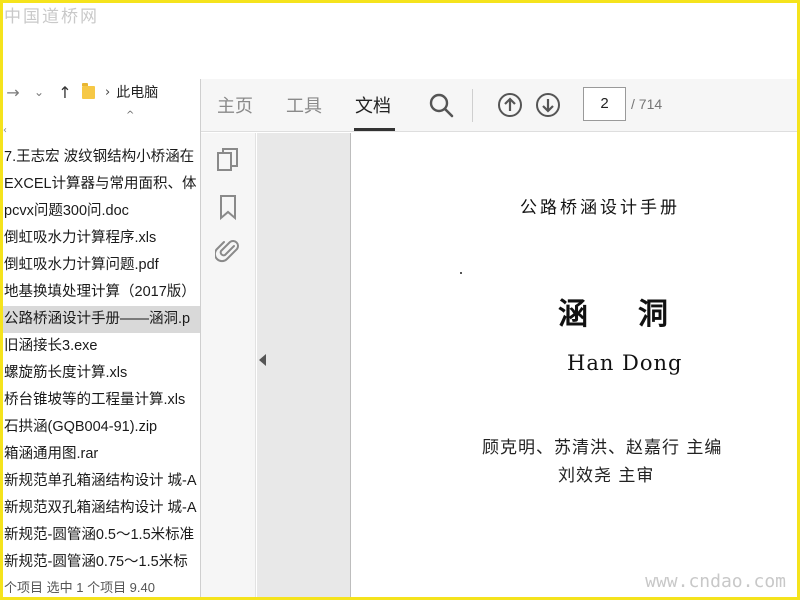  What do you see at coordinates (51, 17) in the screenshot?
I see `watermark-top: 中国道桥网` at bounding box center [51, 17].